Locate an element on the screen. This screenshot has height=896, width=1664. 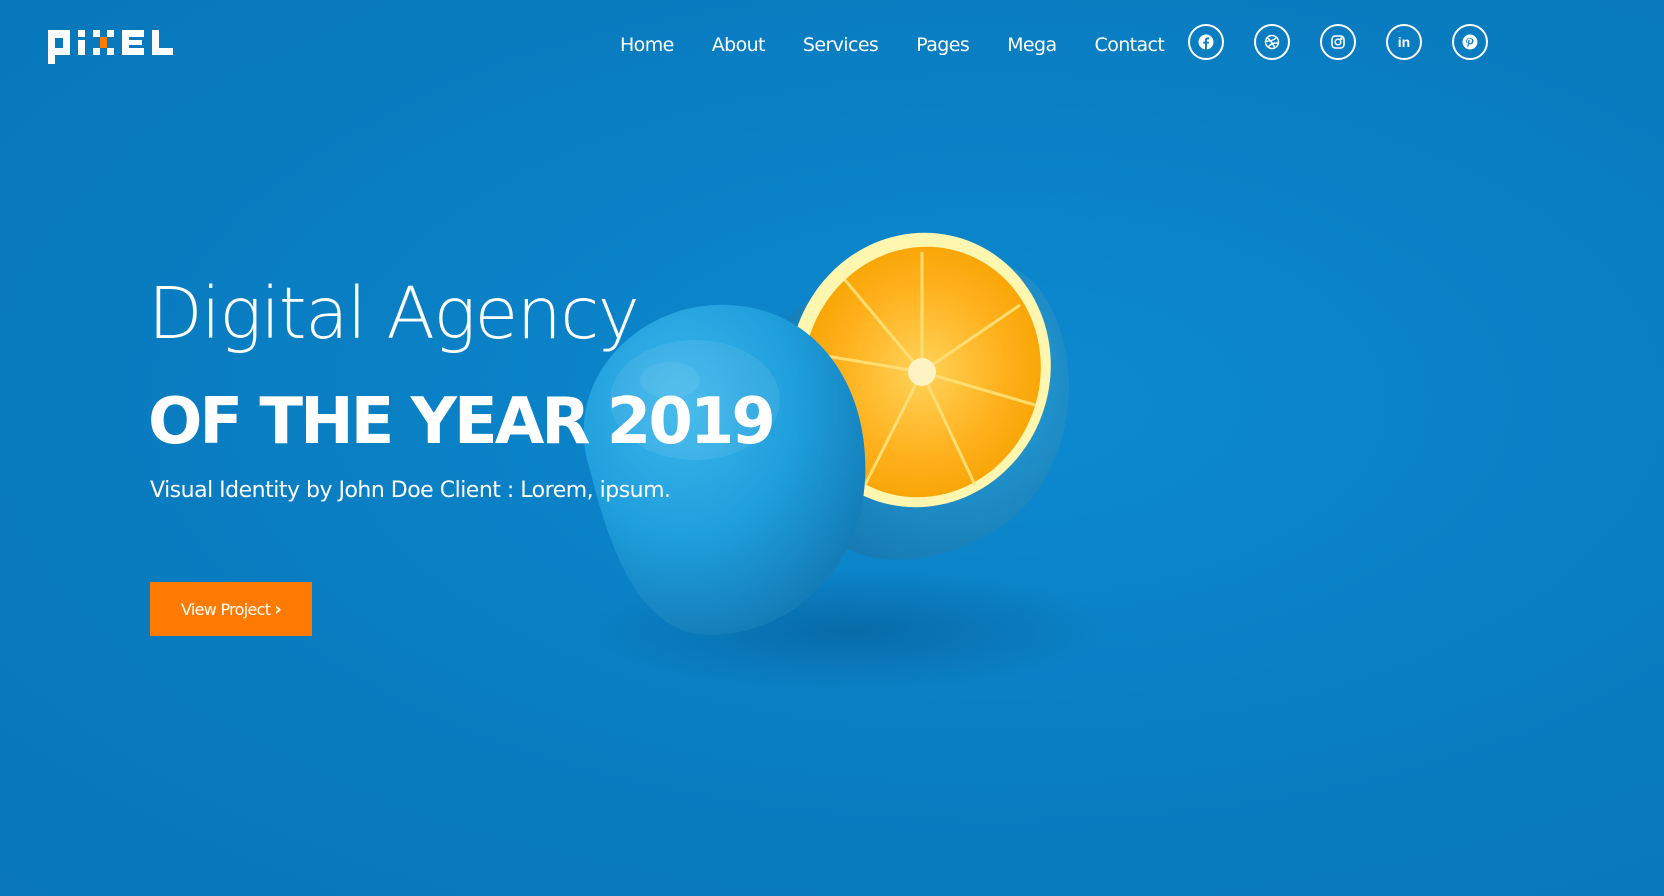
brand-logo is located at coordinates (118, 47).